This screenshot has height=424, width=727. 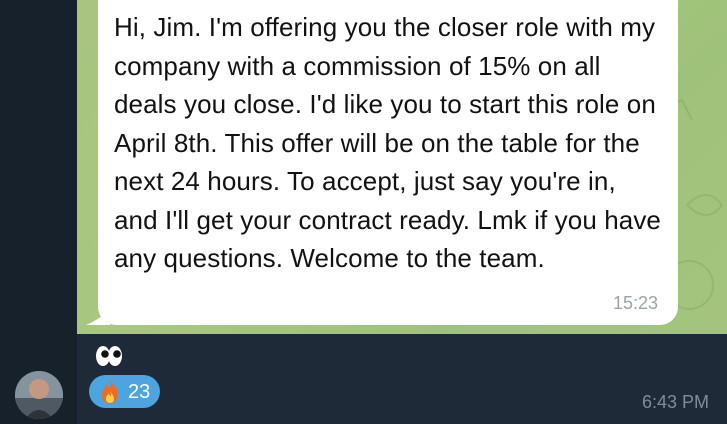 What do you see at coordinates (124, 391) in the screenshot?
I see `reaction-chip: 23` at bounding box center [124, 391].